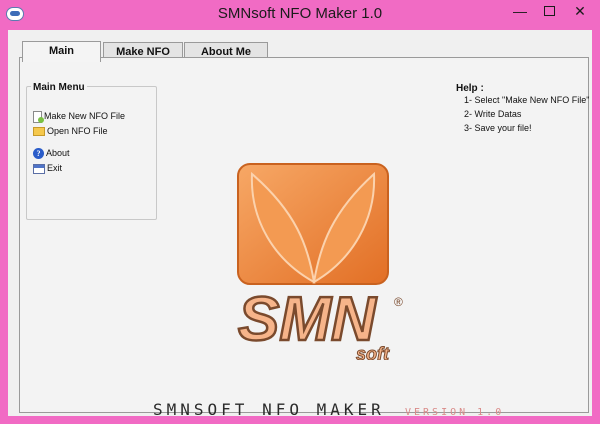 The height and width of the screenshot is (424, 600). Describe the element at coordinates (85, 116) in the screenshot. I see `menu-item-label: Make New NFO File` at that location.